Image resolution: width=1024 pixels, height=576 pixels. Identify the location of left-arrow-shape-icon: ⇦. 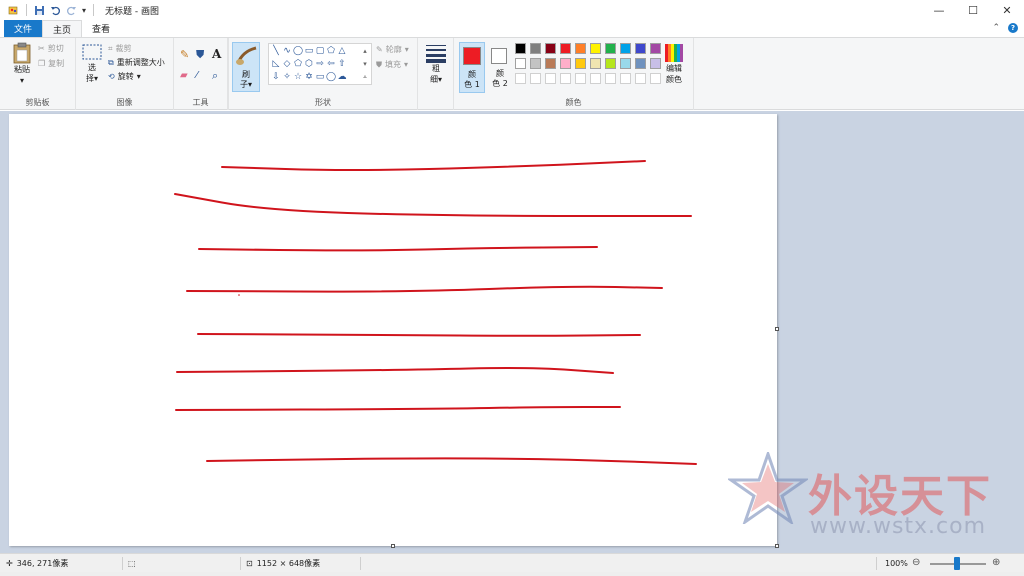
(331, 64).